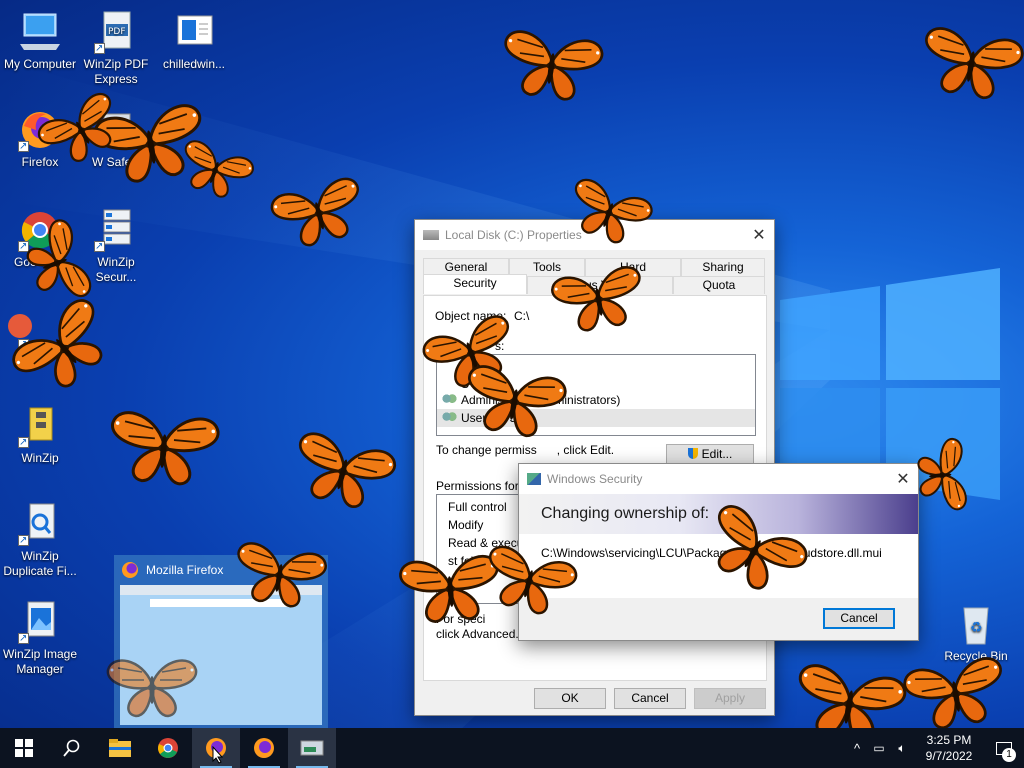  I want to click on desktop-icon-winzip-safe: W Safe, so click(116, 139).